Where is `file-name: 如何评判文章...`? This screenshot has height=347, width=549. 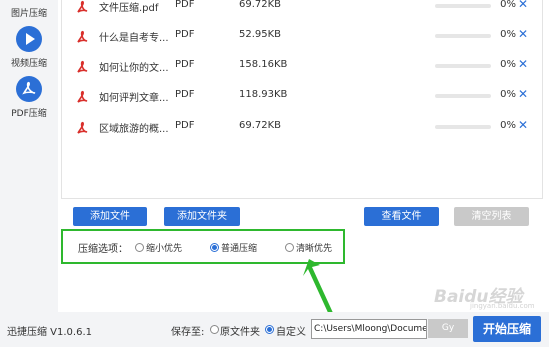 file-name: 如何评判文章... is located at coordinates (134, 98).